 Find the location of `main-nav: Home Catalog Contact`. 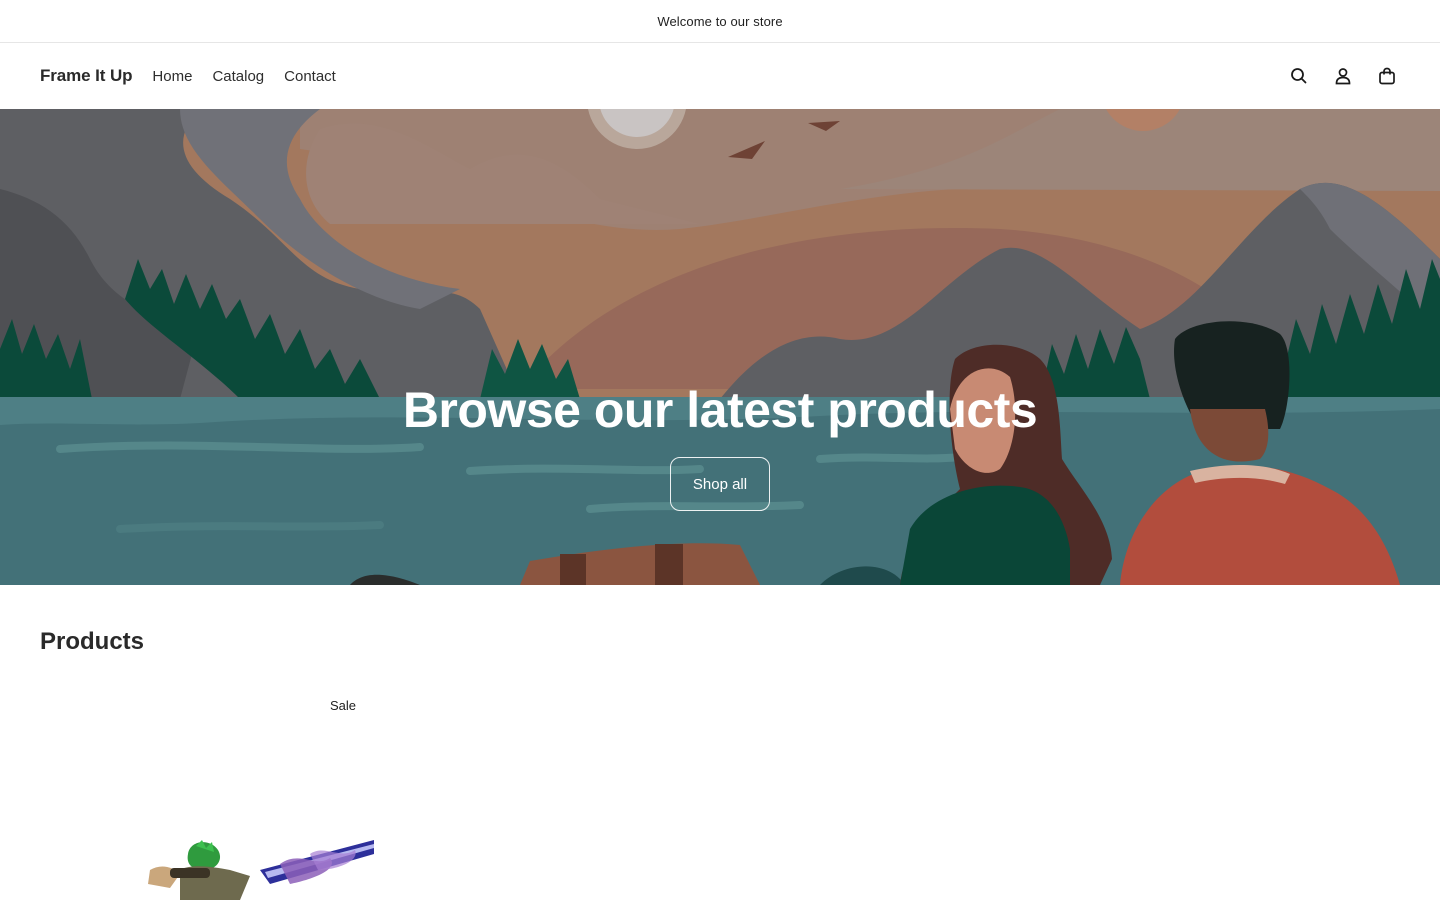

main-nav: Home Catalog Contact is located at coordinates (248, 76).